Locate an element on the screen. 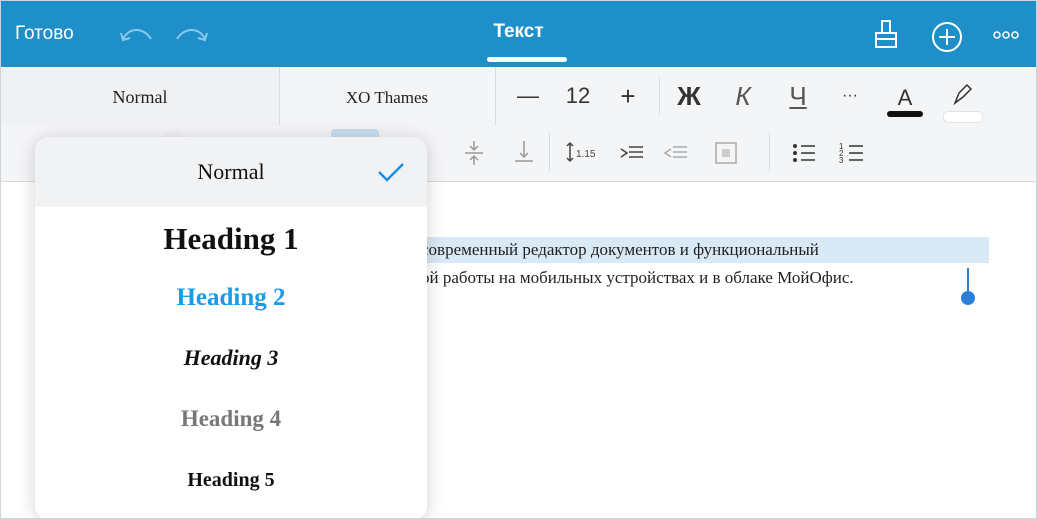 Image resolution: width=1037 pixels, height=519 pixels. style-option-label: Heading 4 is located at coordinates (231, 418).